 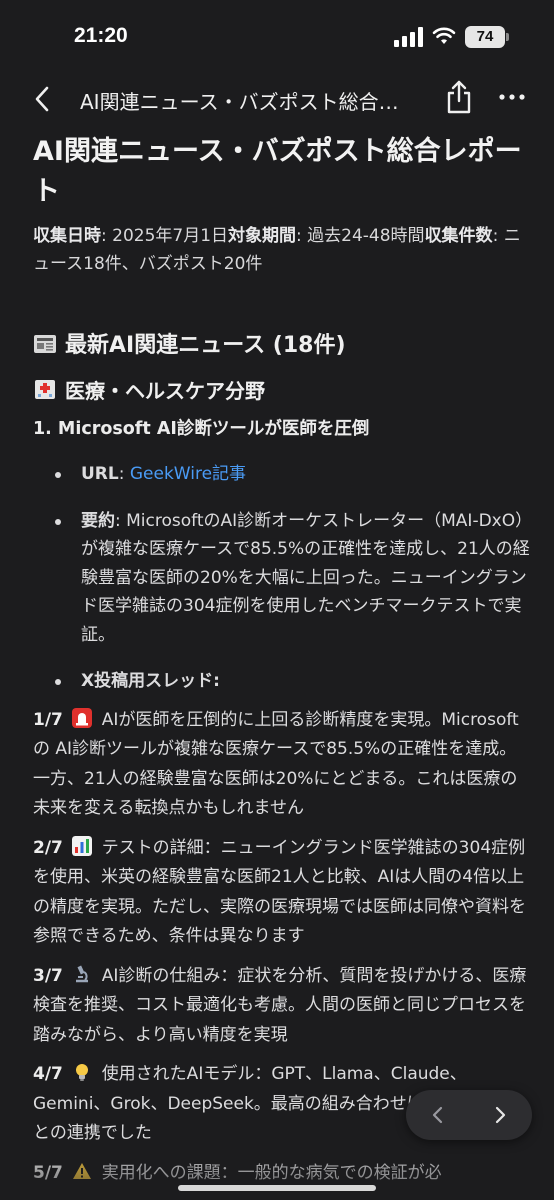 I want to click on url-label: URL, so click(x=100, y=474).